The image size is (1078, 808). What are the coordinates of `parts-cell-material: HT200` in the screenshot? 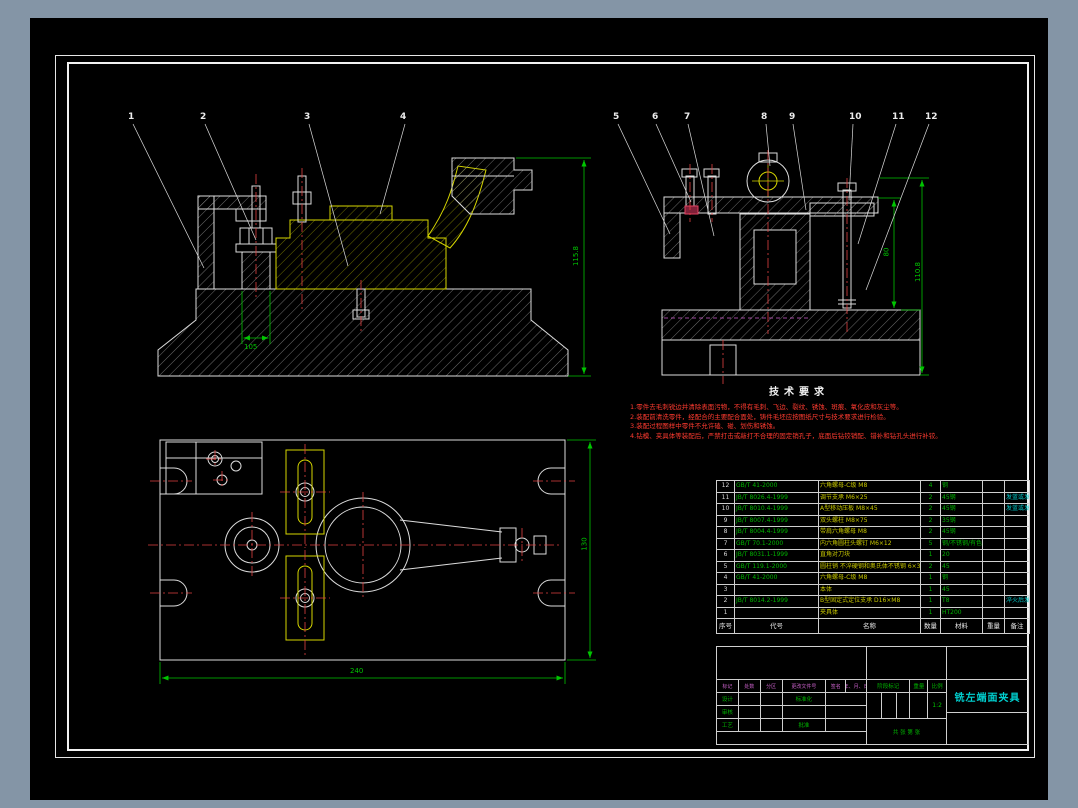 It's located at (961, 612).